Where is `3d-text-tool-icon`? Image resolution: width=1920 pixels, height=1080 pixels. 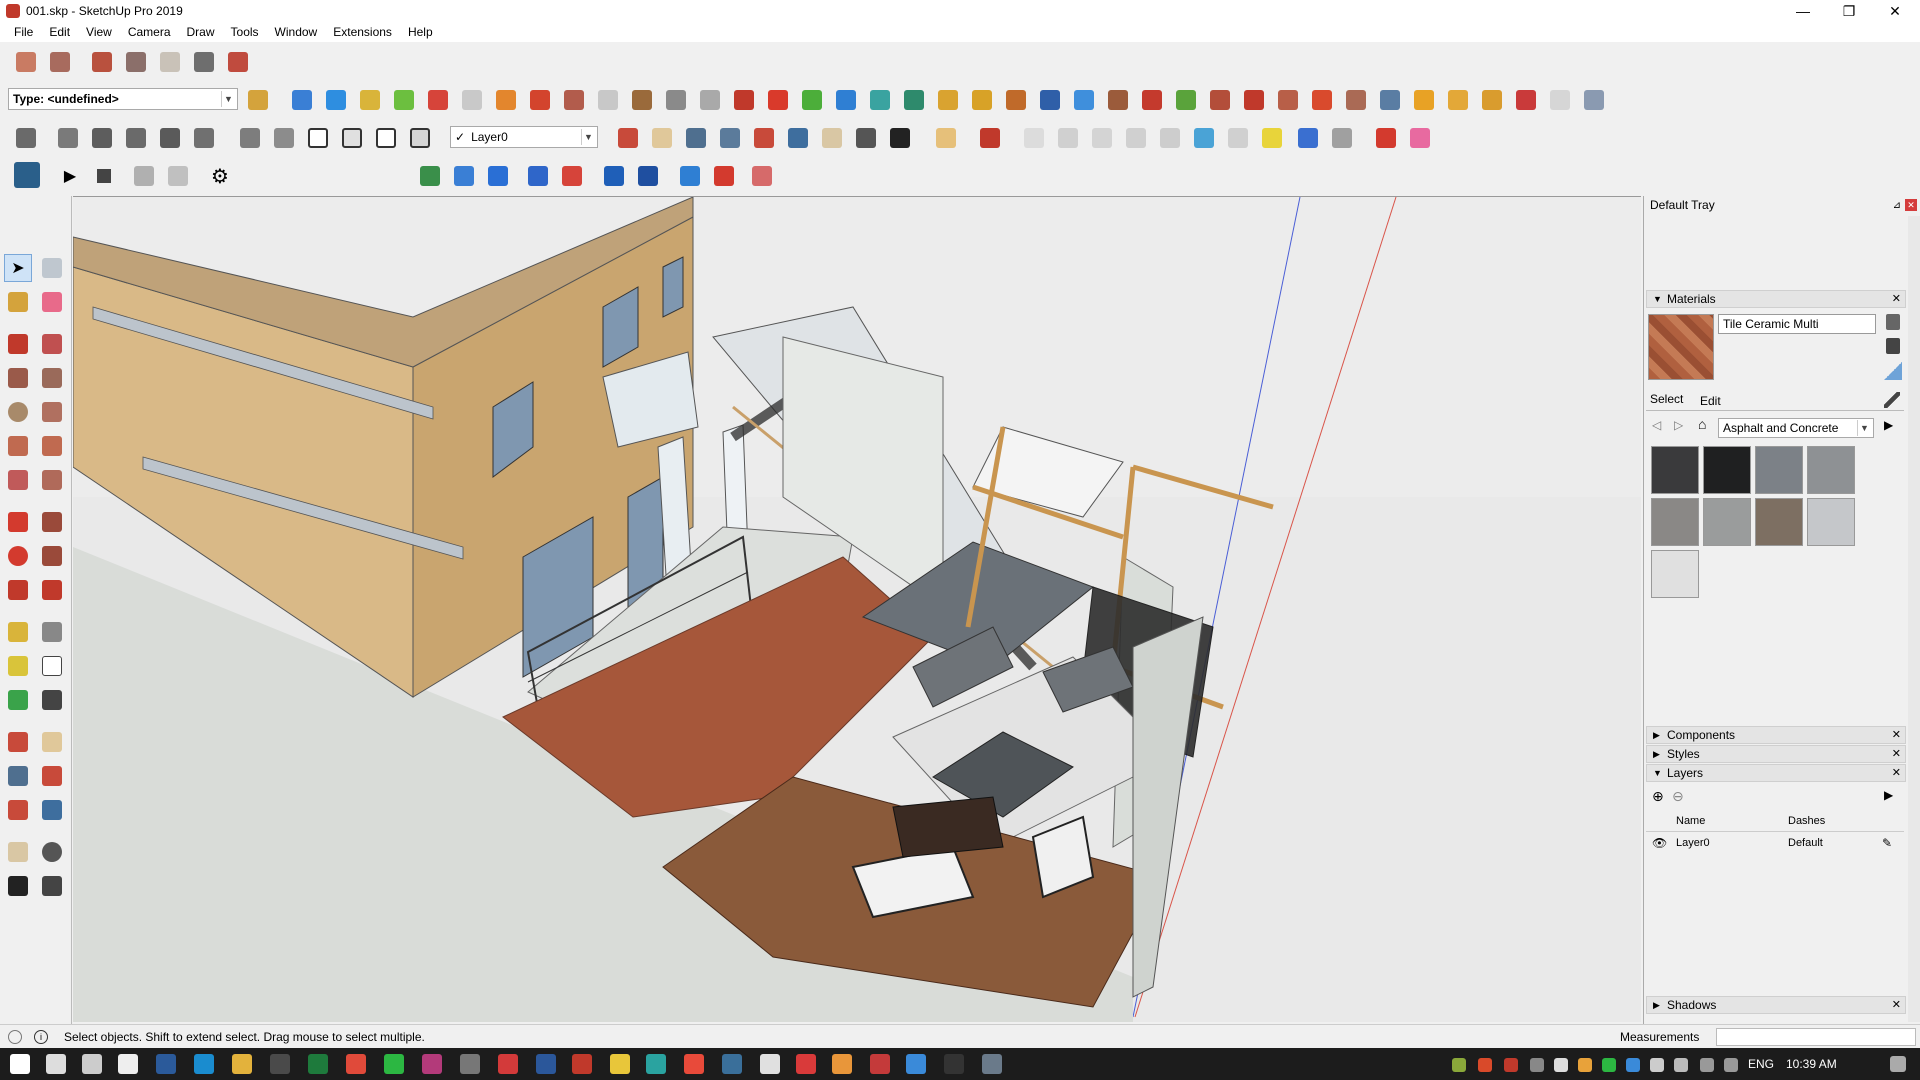
3d-text-tool-icon is located at coordinates (52, 700).